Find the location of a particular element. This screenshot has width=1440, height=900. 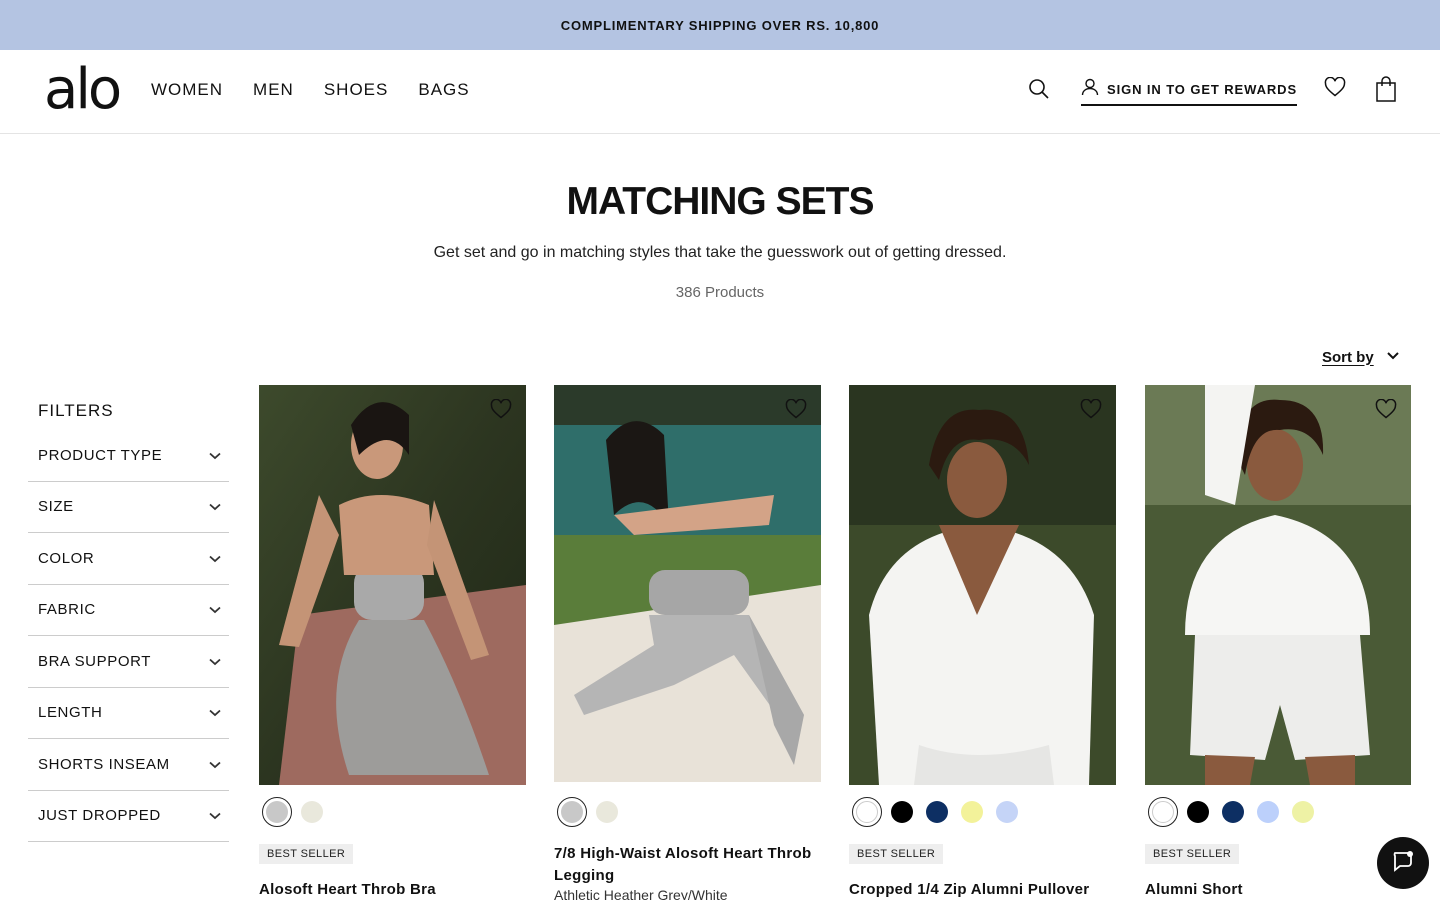

brand-logo: alo is located at coordinates (83, 90).